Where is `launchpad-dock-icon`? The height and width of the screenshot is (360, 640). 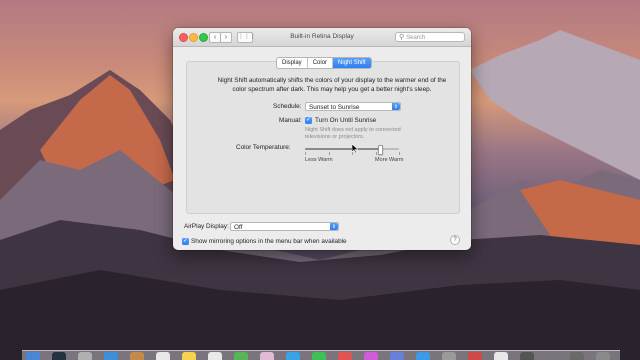 launchpad-dock-icon is located at coordinates (59, 356).